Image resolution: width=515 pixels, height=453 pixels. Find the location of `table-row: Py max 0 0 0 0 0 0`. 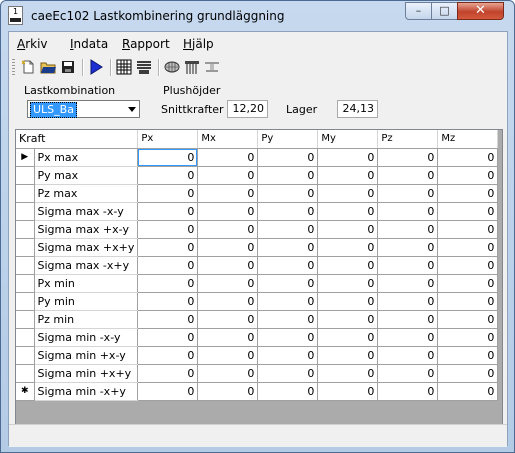

table-row: Py max 0 0 0 0 0 0 is located at coordinates (257, 175).